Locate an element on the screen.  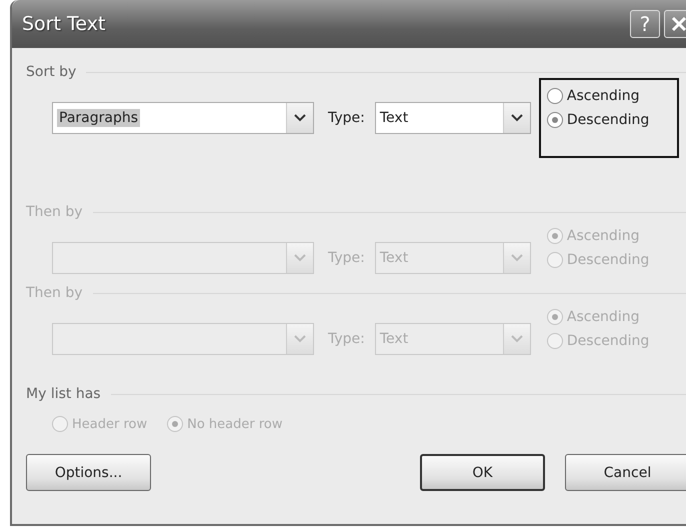
dialog-button: Cancel is located at coordinates (625, 472).